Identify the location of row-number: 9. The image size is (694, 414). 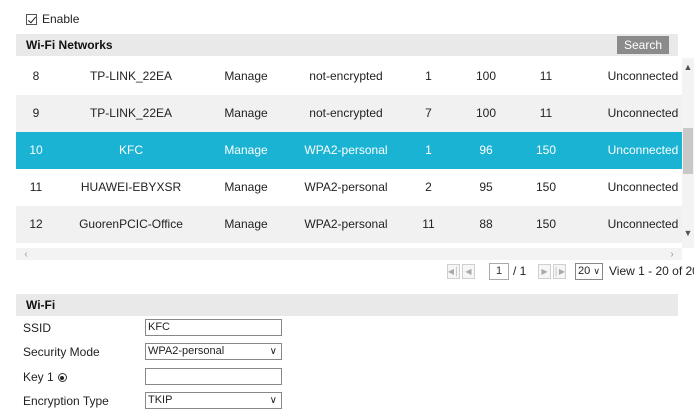
(36, 113).